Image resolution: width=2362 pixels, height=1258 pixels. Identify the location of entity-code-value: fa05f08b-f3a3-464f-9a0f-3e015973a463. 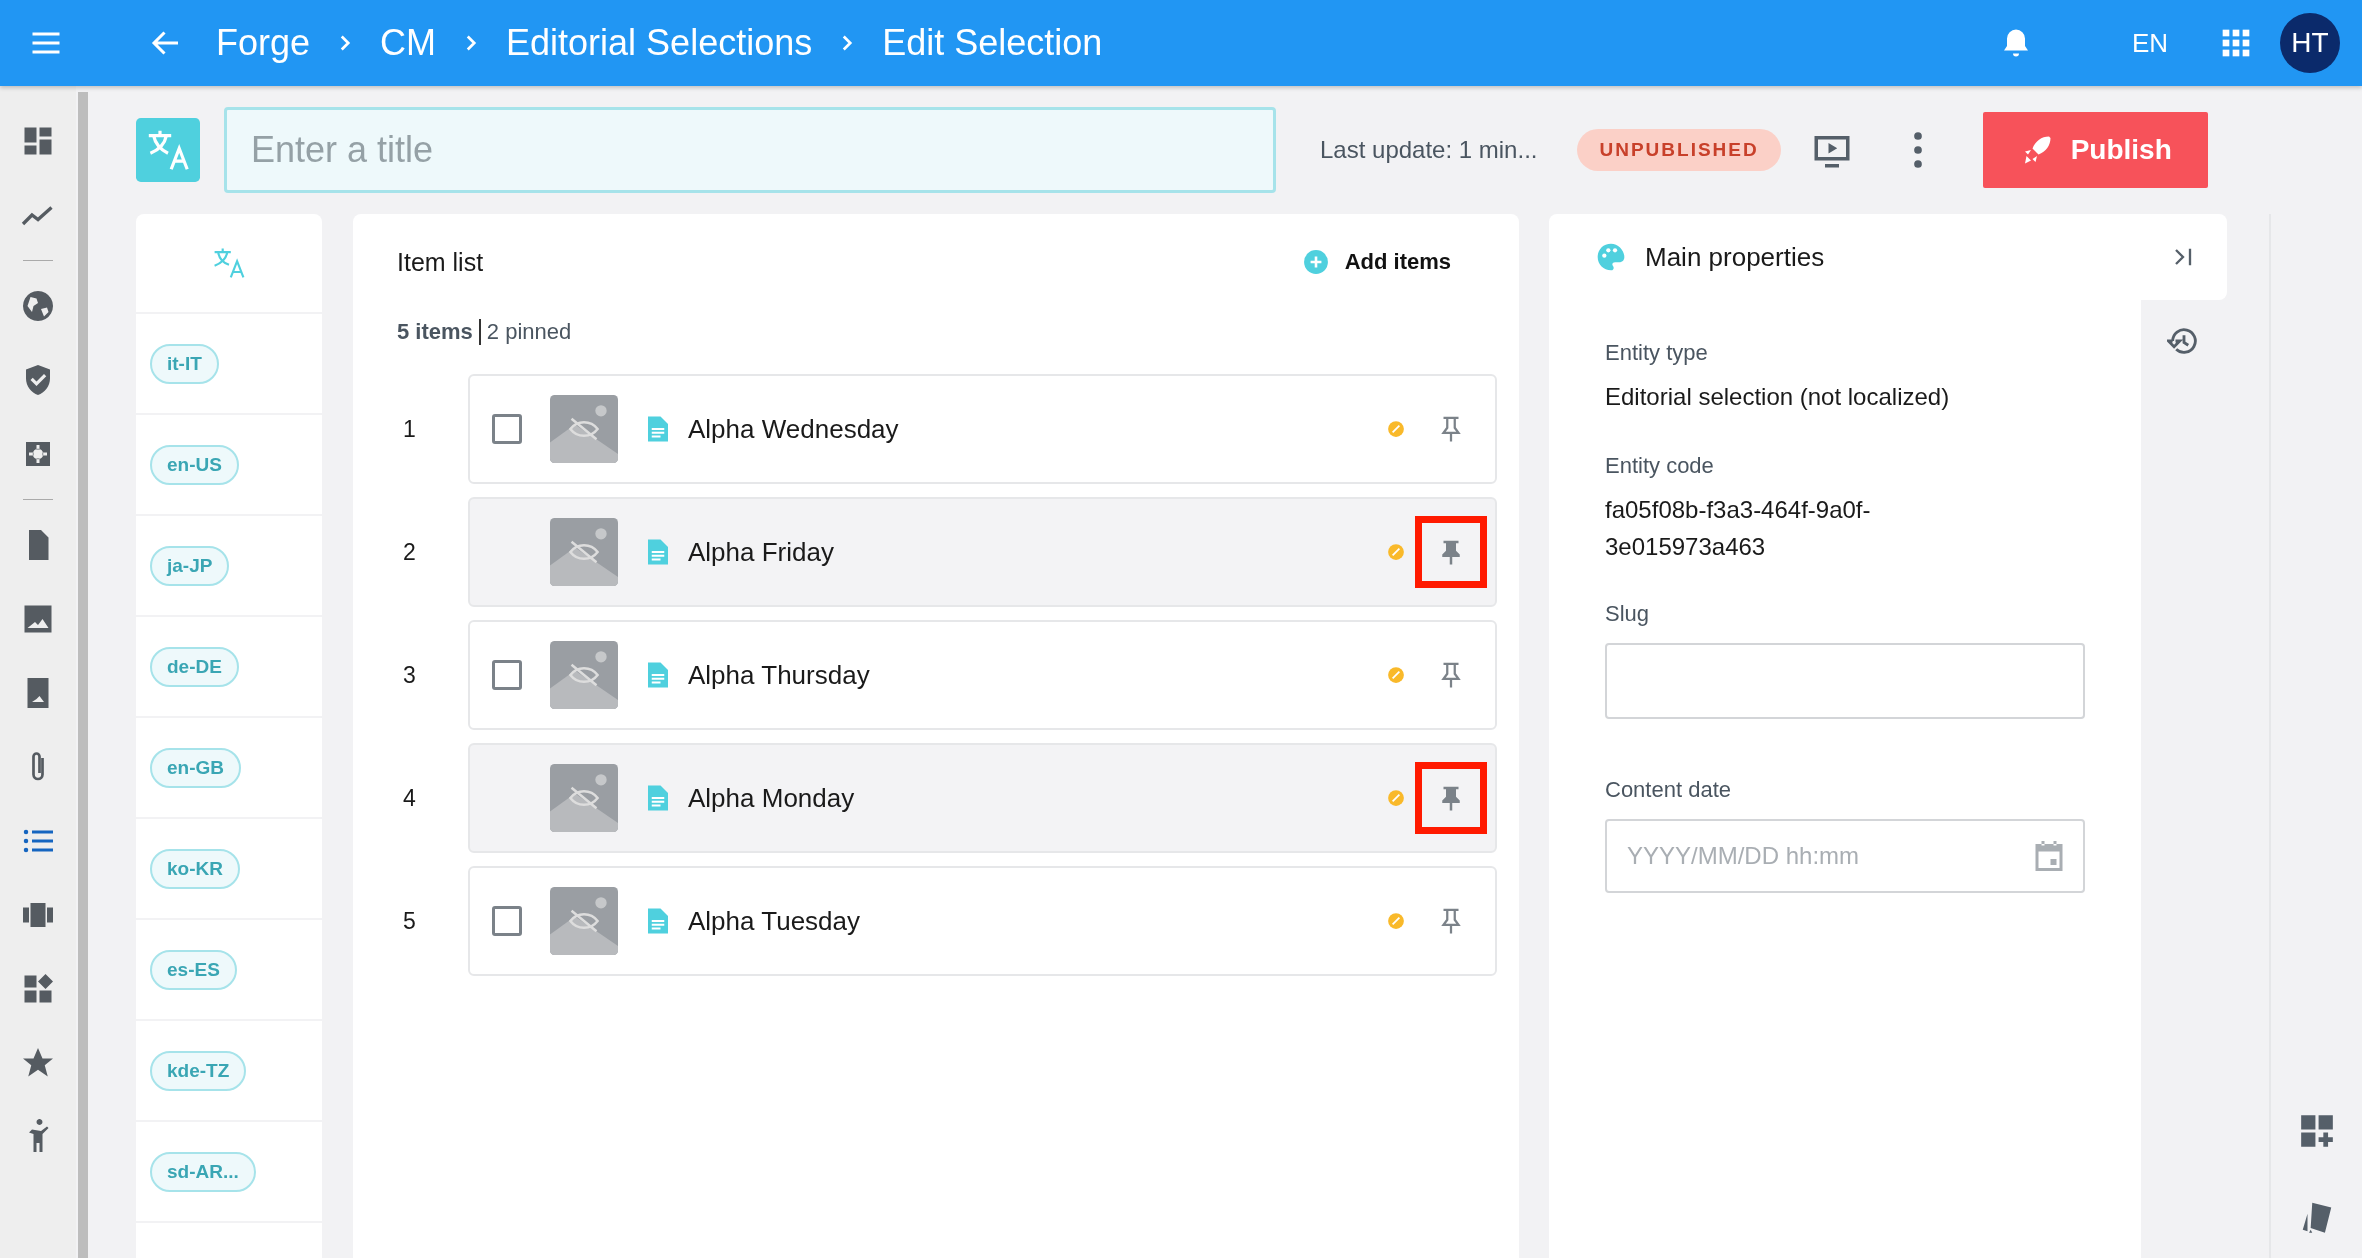
(1738, 528).